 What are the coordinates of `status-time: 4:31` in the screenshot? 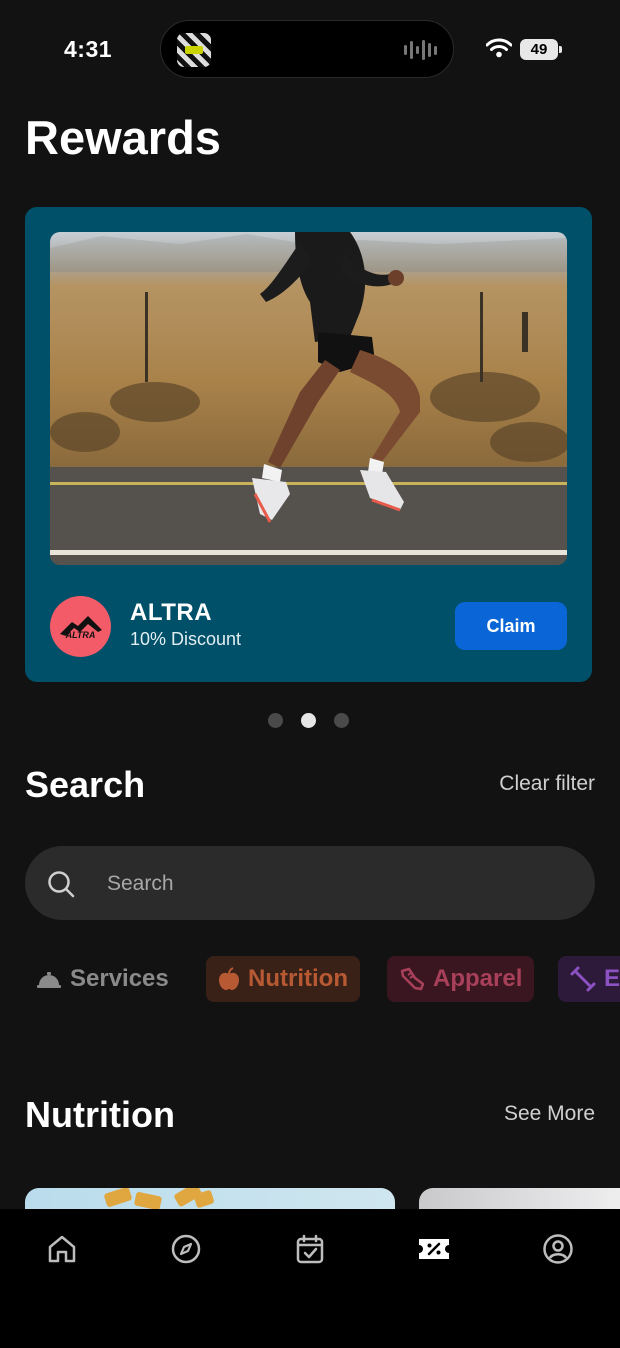 It's located at (88, 49).